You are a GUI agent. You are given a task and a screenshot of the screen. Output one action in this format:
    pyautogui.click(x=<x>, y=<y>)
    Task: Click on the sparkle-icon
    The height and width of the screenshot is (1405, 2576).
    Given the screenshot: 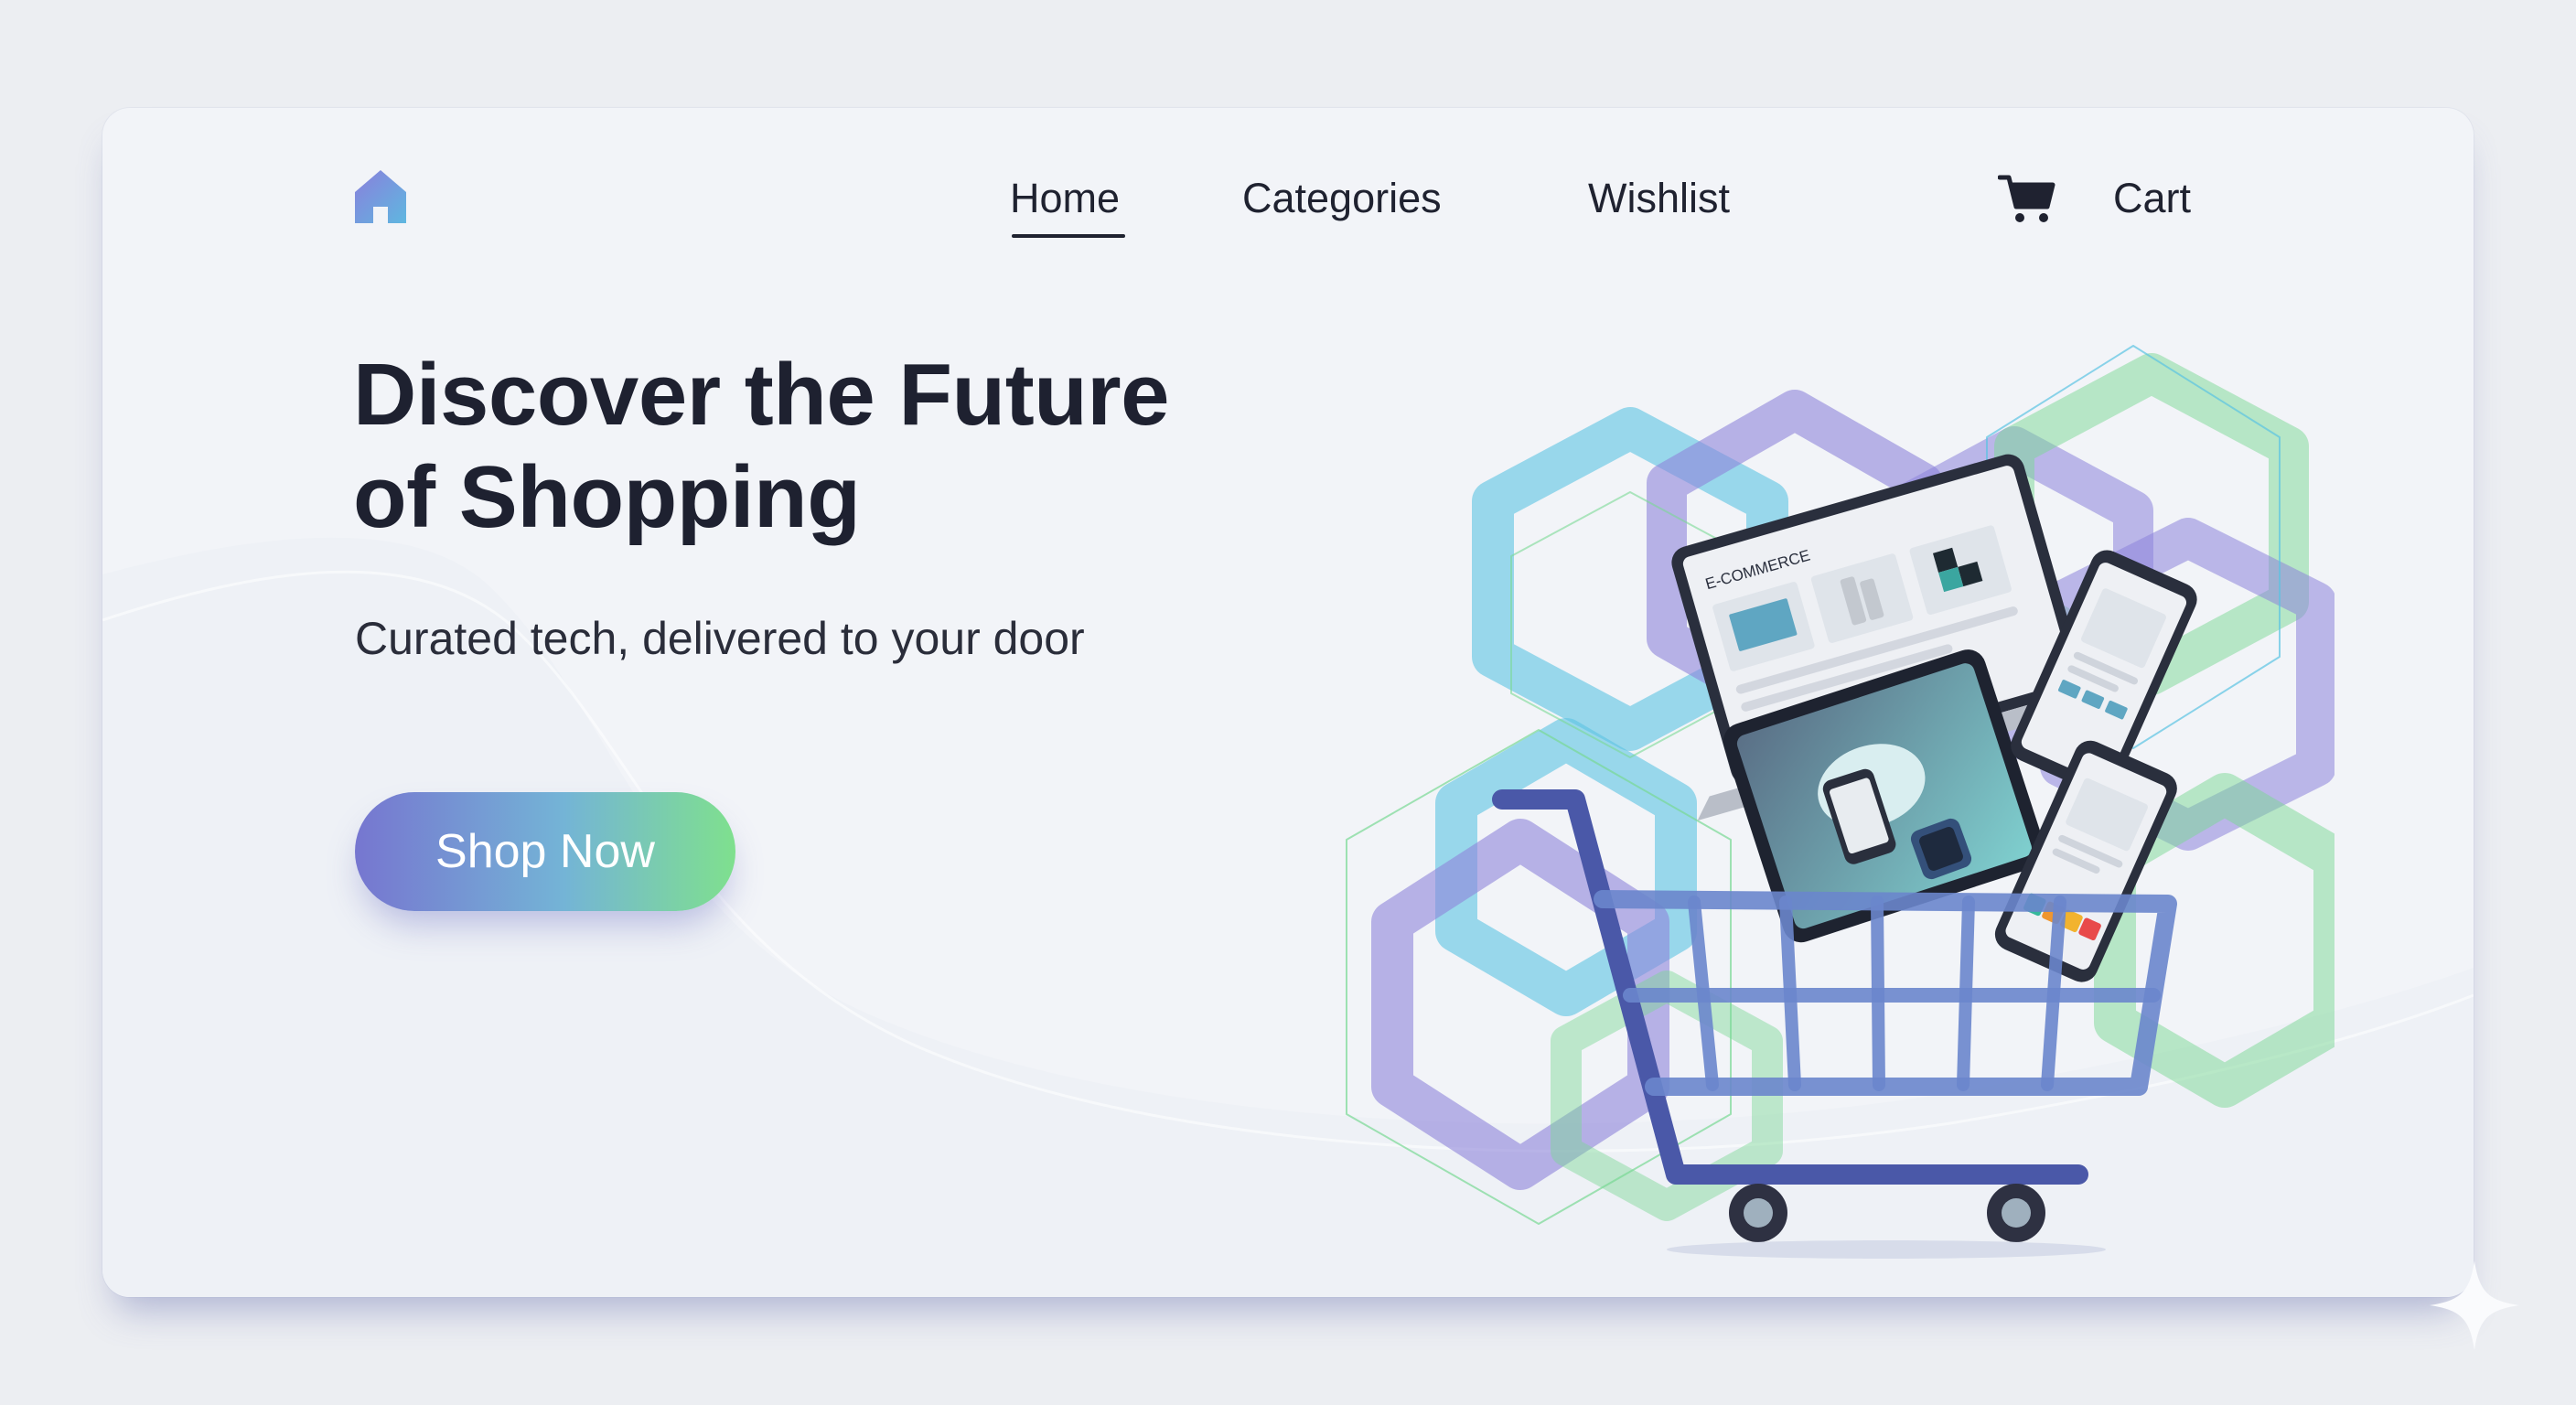 What is the action you would take?
    pyautogui.click(x=2474, y=1305)
    